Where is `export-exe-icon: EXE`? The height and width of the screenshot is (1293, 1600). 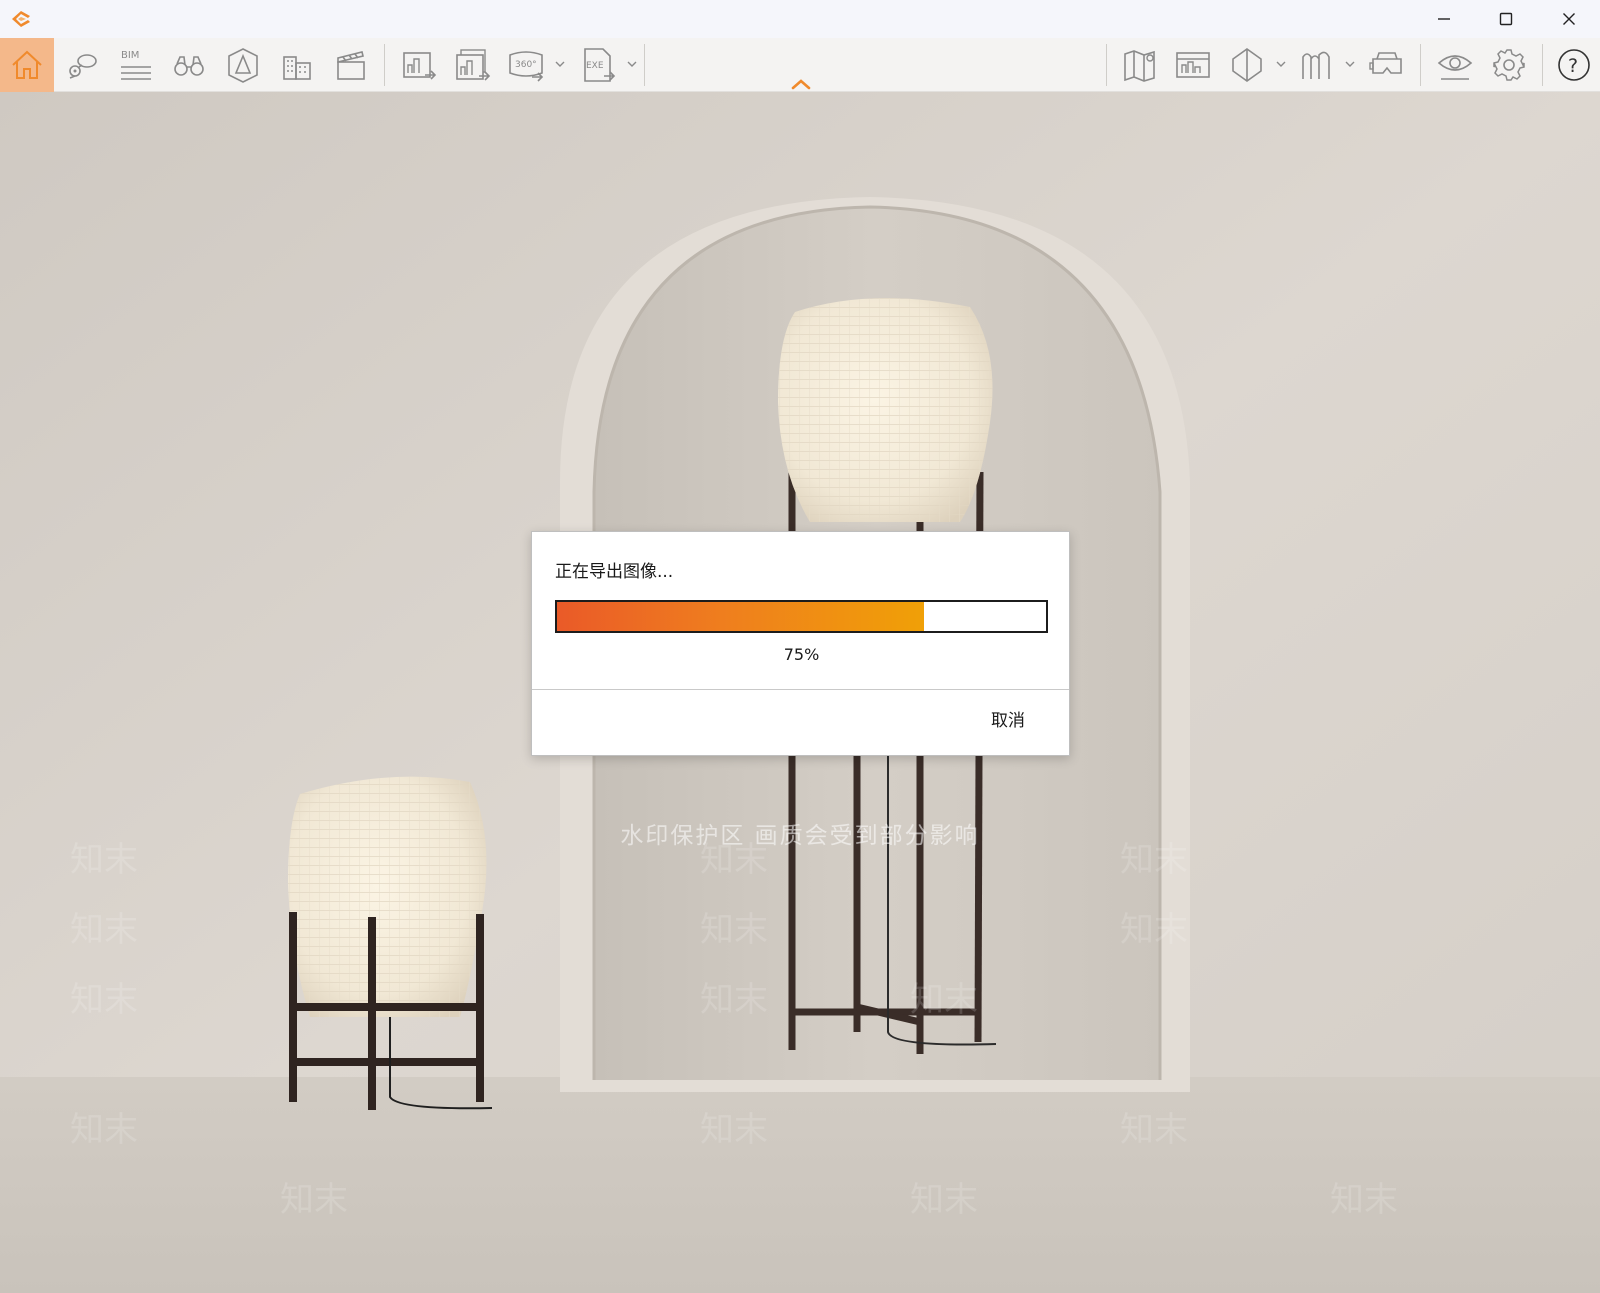 export-exe-icon: EXE is located at coordinates (600, 65).